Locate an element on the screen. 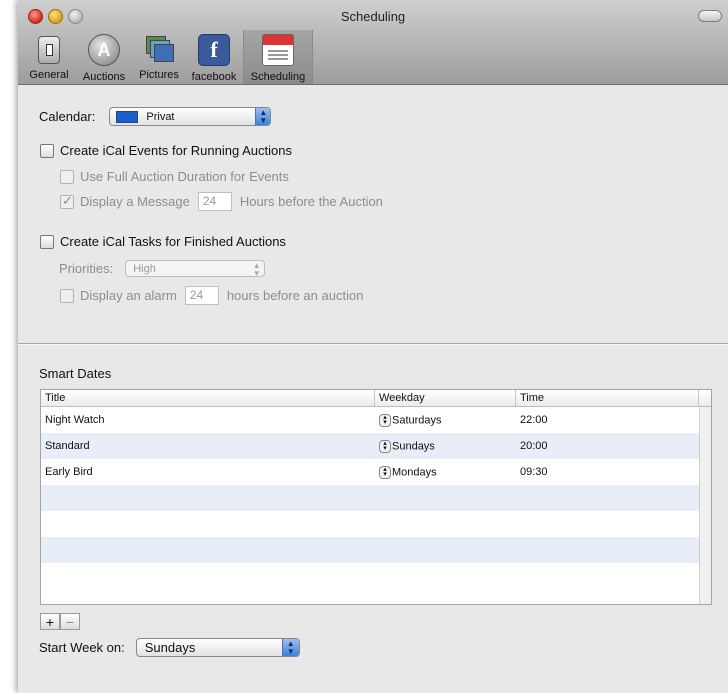 This screenshot has height=693, width=728. calendar-icon is located at coordinates (278, 50).